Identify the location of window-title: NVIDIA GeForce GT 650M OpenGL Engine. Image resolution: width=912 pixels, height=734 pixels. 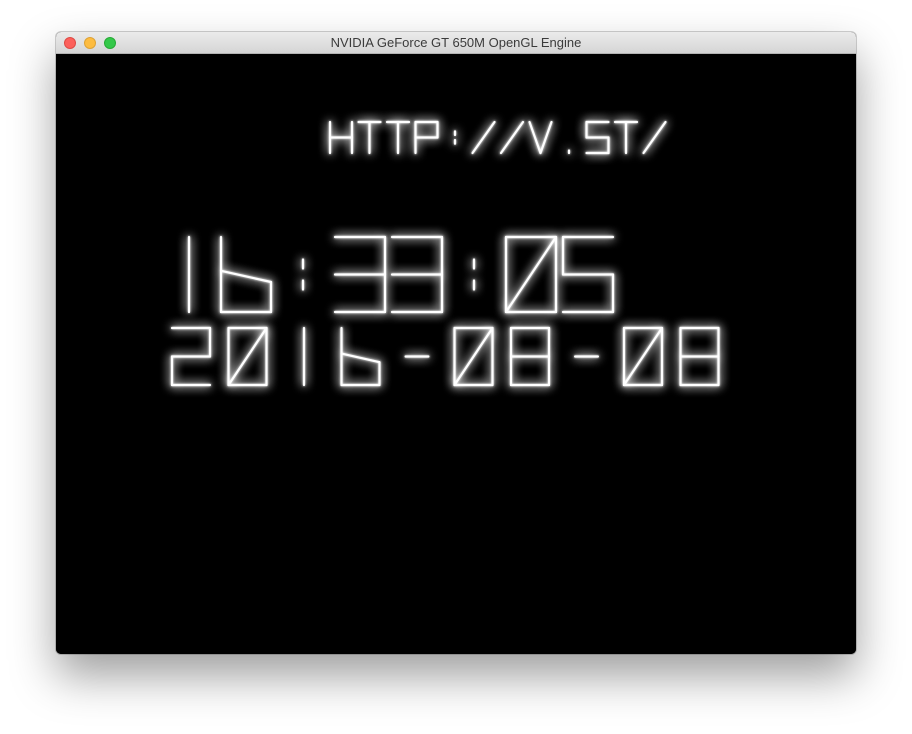
(456, 42).